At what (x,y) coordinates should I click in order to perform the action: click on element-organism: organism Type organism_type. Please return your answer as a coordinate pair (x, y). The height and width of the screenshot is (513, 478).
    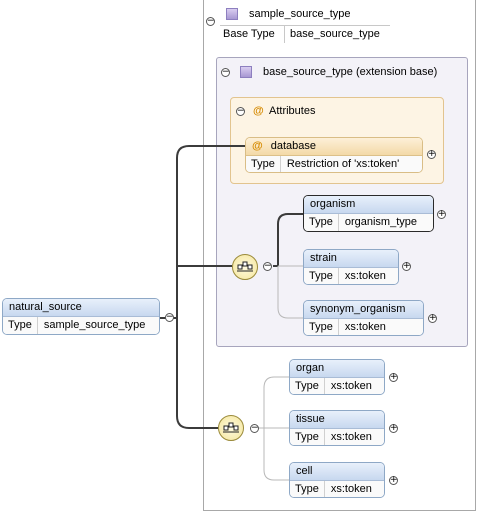
    Looking at the image, I should click on (368, 213).